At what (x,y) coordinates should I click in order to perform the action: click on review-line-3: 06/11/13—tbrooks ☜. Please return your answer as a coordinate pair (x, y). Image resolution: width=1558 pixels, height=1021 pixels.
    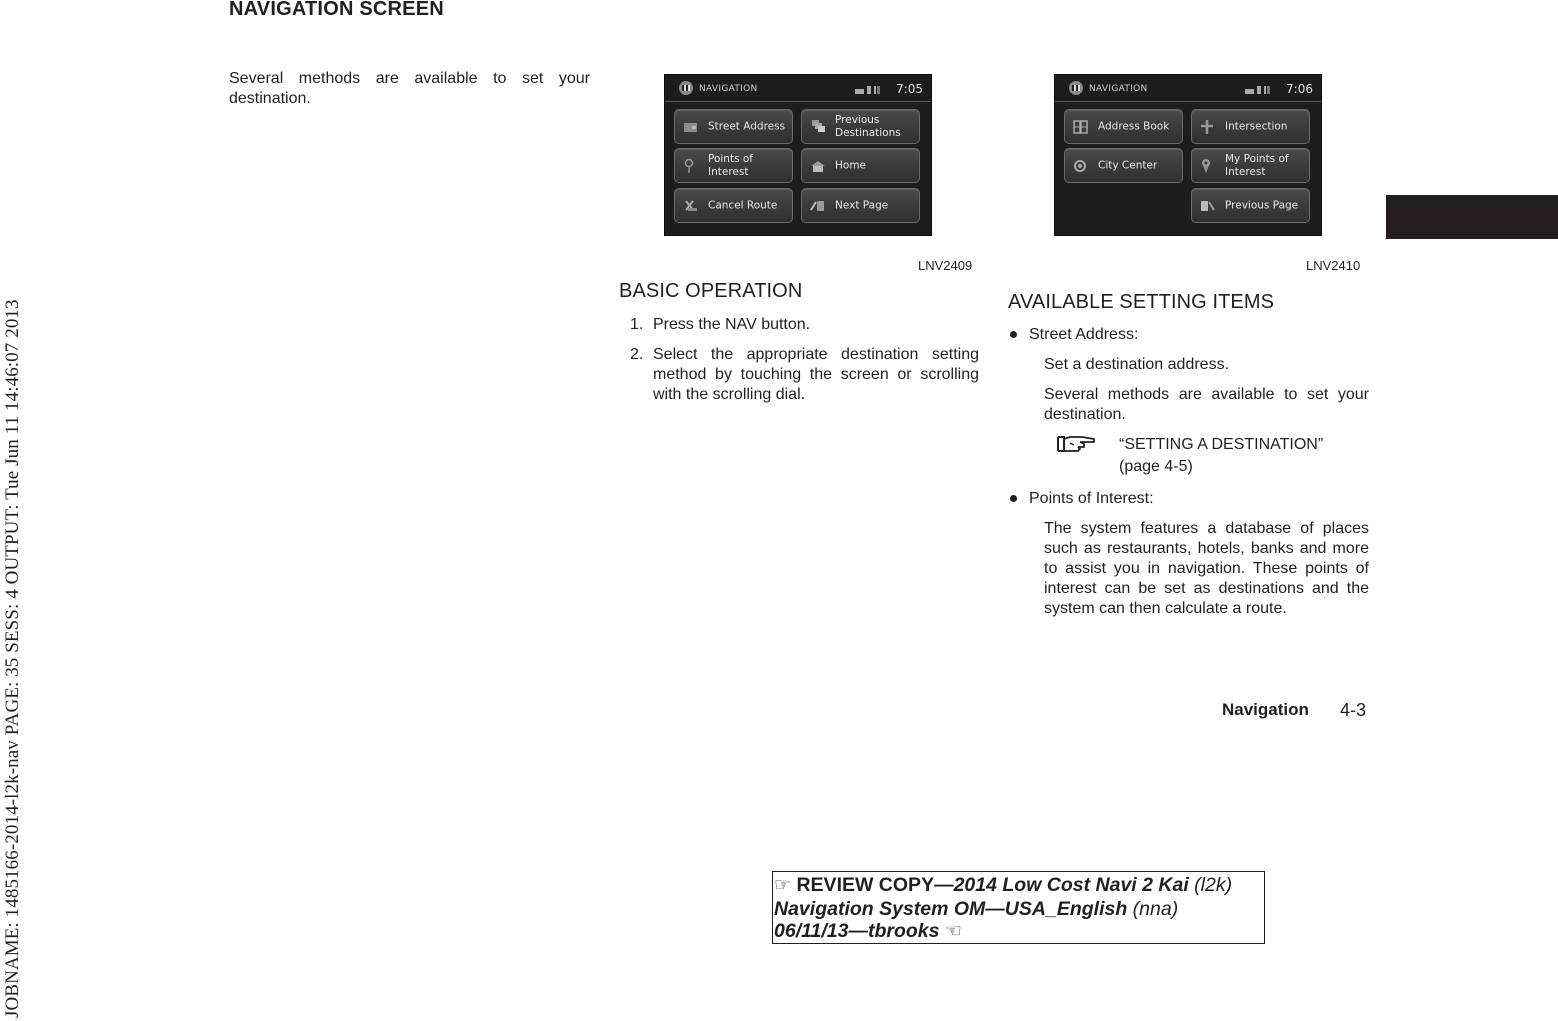
    Looking at the image, I should click on (1019, 931).